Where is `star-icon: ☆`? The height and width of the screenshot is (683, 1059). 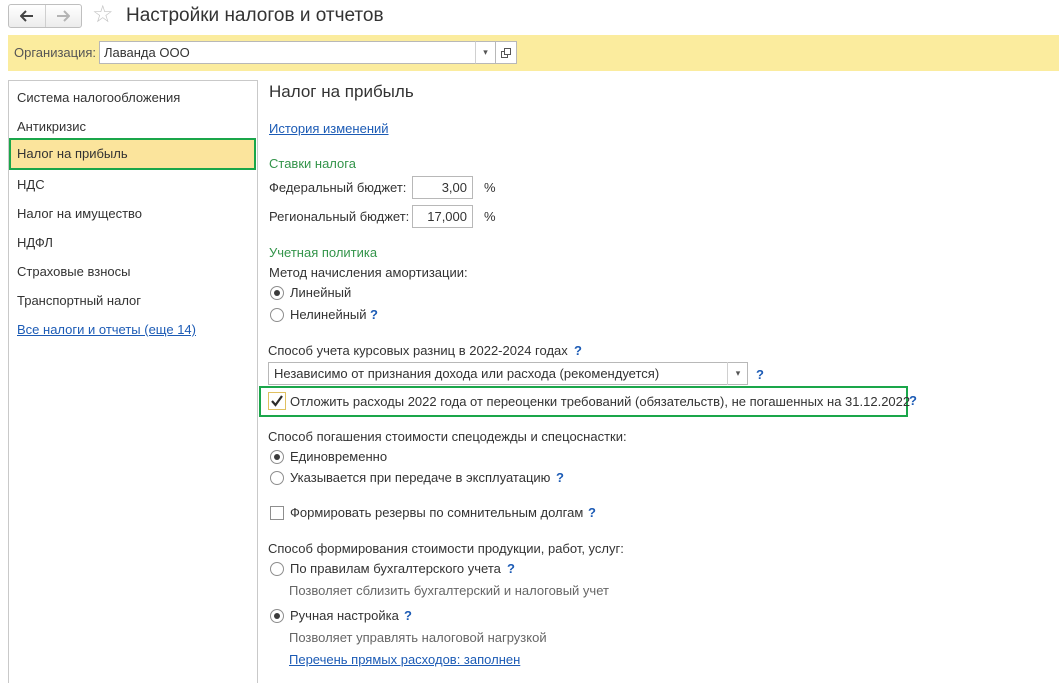 star-icon: ☆ is located at coordinates (103, 15).